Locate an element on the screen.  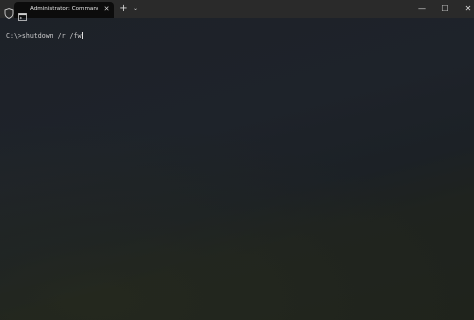
terminal-icon is located at coordinates (22, 13).